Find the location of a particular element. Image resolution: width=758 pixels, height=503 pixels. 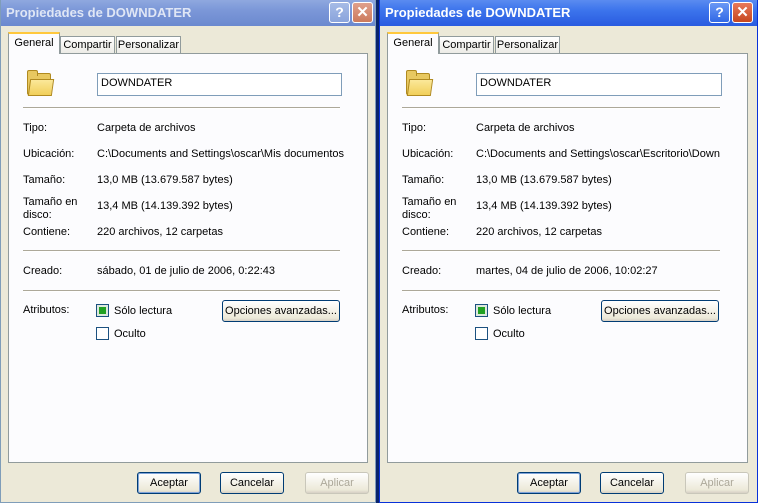

creado-value: sábado, 01 de julio de 2006, 0:22:43 is located at coordinates (186, 271).